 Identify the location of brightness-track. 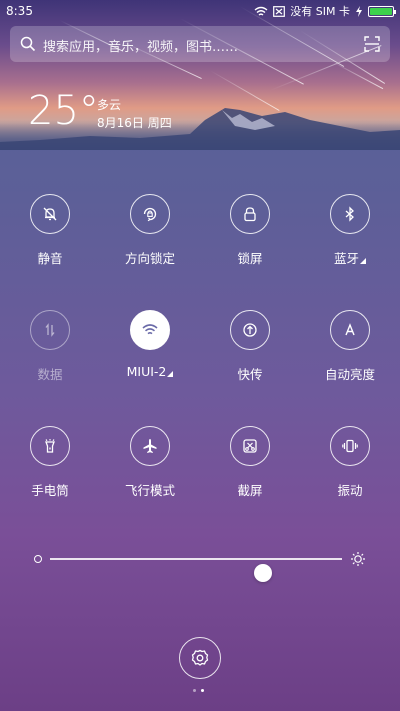
(196, 570).